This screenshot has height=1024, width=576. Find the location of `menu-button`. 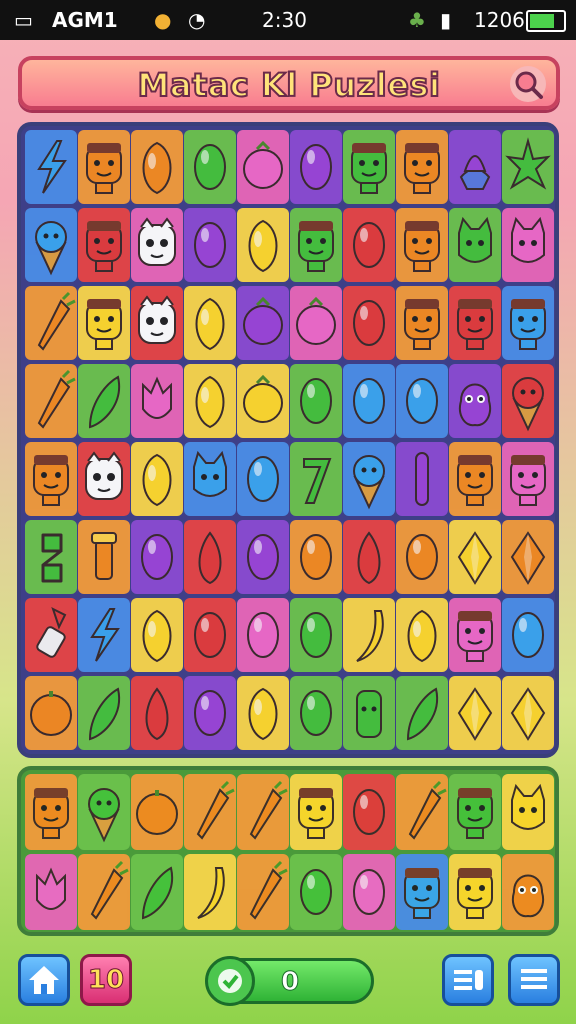

menu-button is located at coordinates (534, 980).